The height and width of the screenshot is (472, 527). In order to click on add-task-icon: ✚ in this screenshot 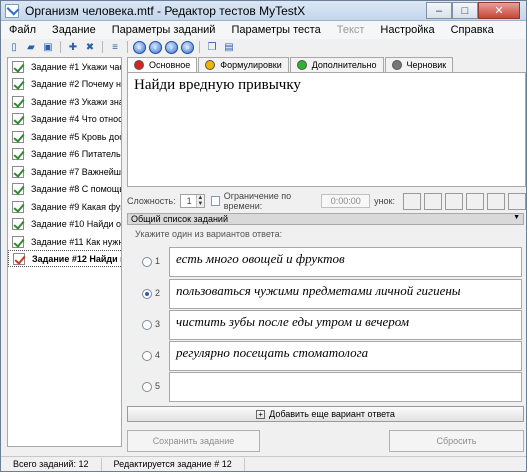, I will do `click(73, 47)`.